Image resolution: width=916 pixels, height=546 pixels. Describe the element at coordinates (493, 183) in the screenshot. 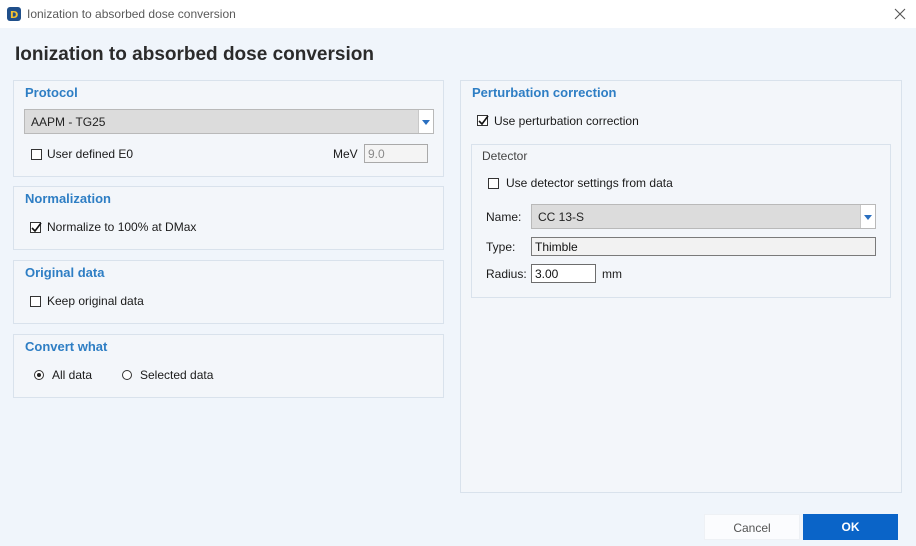

I see `use-detector-settings-checkbox` at that location.